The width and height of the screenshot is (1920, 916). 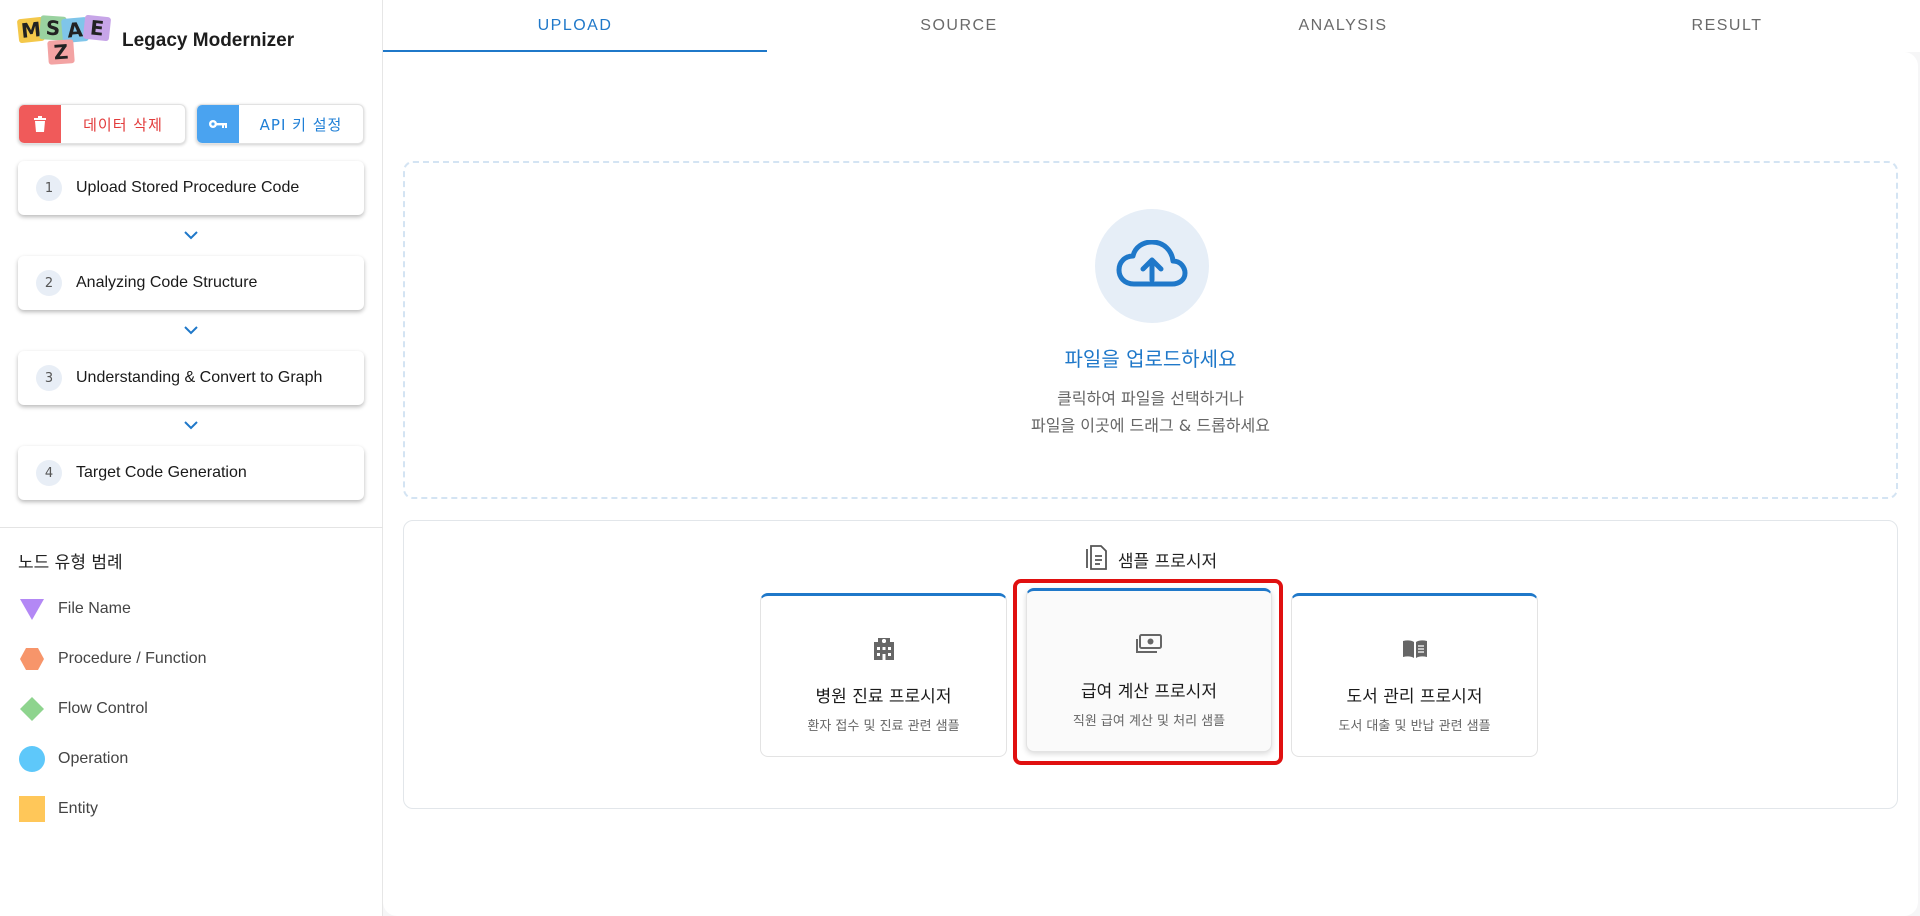 I want to click on main-tabs: UPLOAD SOURCE ANALYSIS RESULT, so click(x=1151, y=26).